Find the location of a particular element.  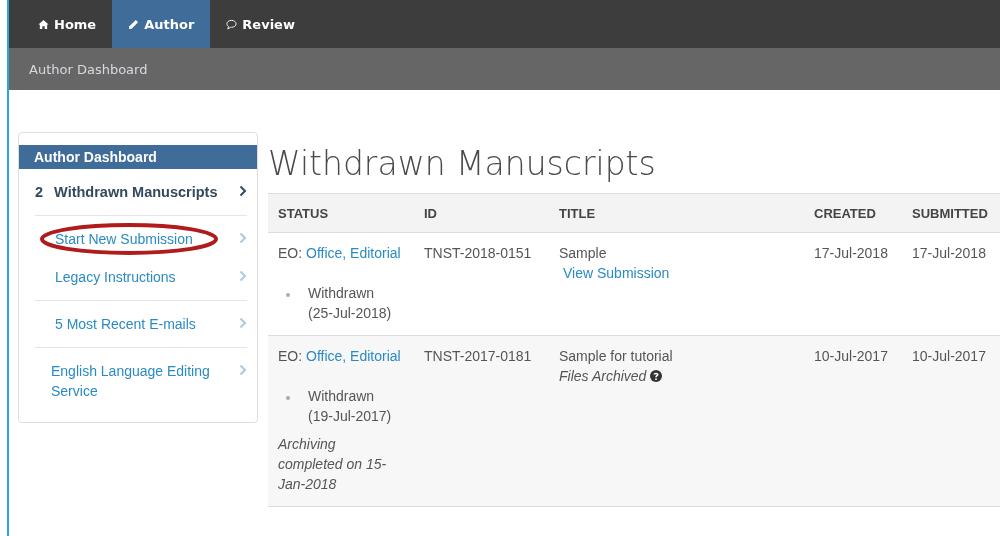

status-text: Withdrawn (25-Jul-2018) is located at coordinates (350, 303).